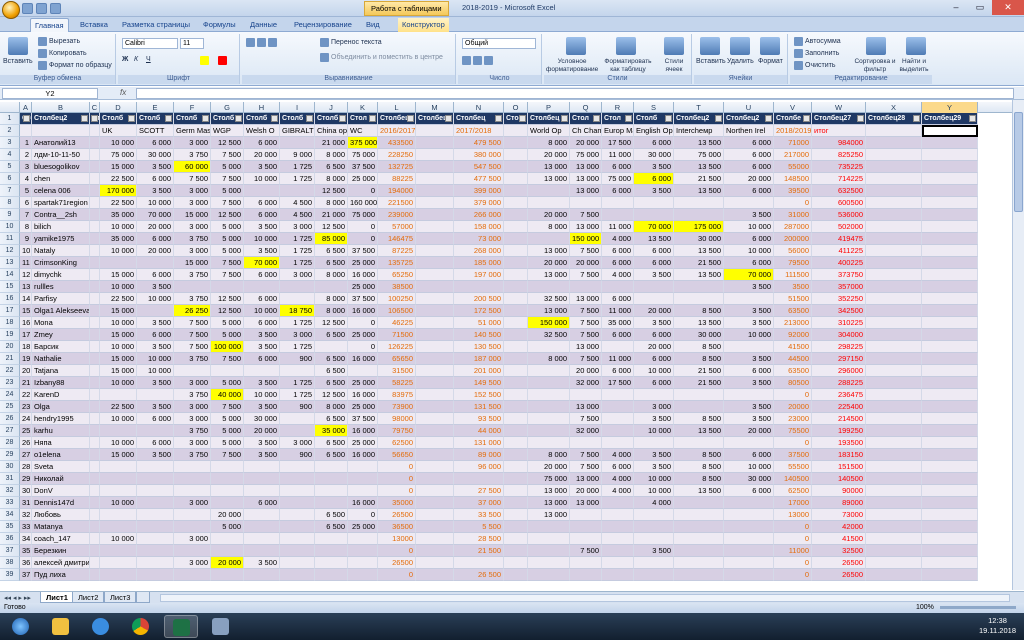 The width and height of the screenshot is (1024, 640). What do you see at coordinates (61, 191) in the screenshot?
I see `cell: celena 006` at bounding box center [61, 191].